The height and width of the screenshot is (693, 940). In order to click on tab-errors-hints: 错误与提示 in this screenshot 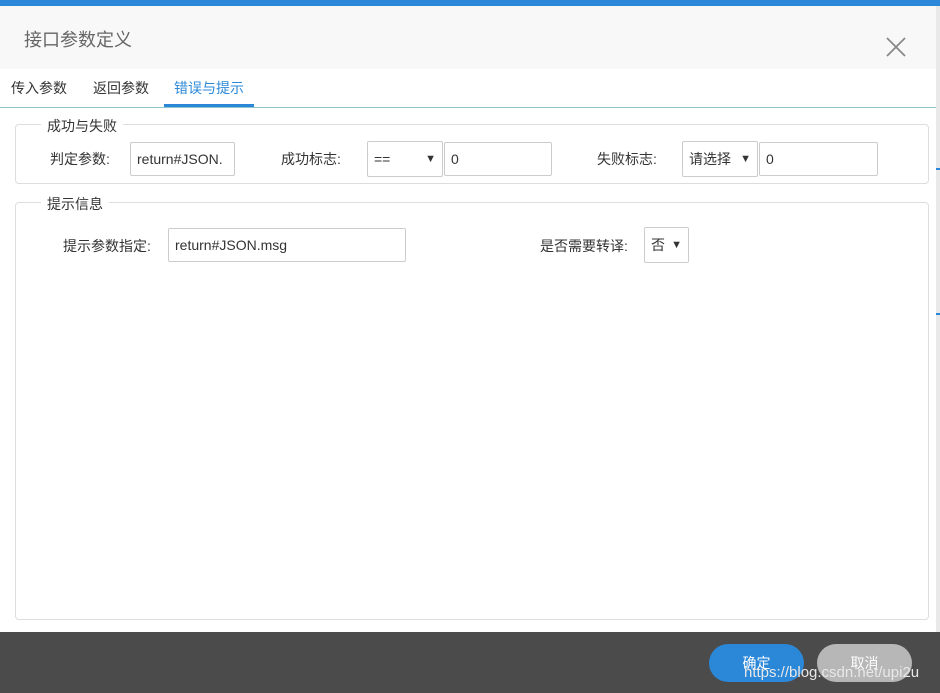, I will do `click(209, 88)`.